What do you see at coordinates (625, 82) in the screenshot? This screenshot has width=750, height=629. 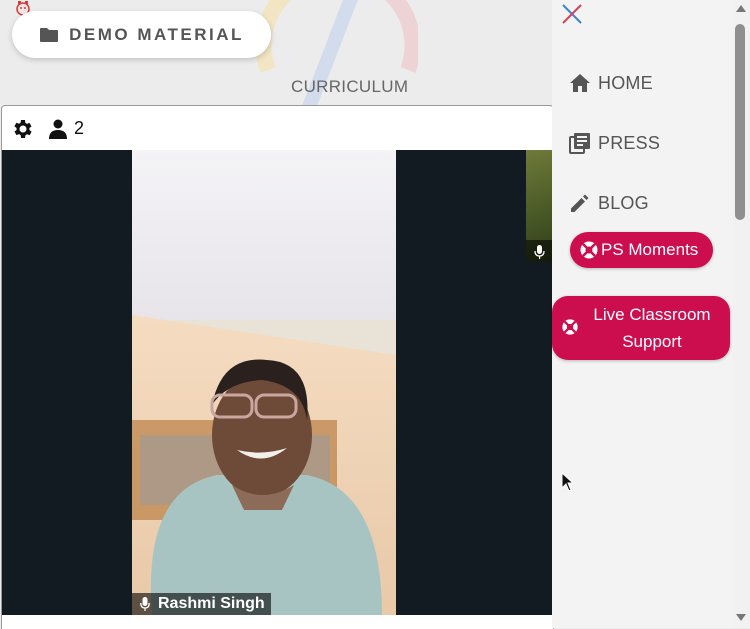 I see `nav-home-label: HOME` at bounding box center [625, 82].